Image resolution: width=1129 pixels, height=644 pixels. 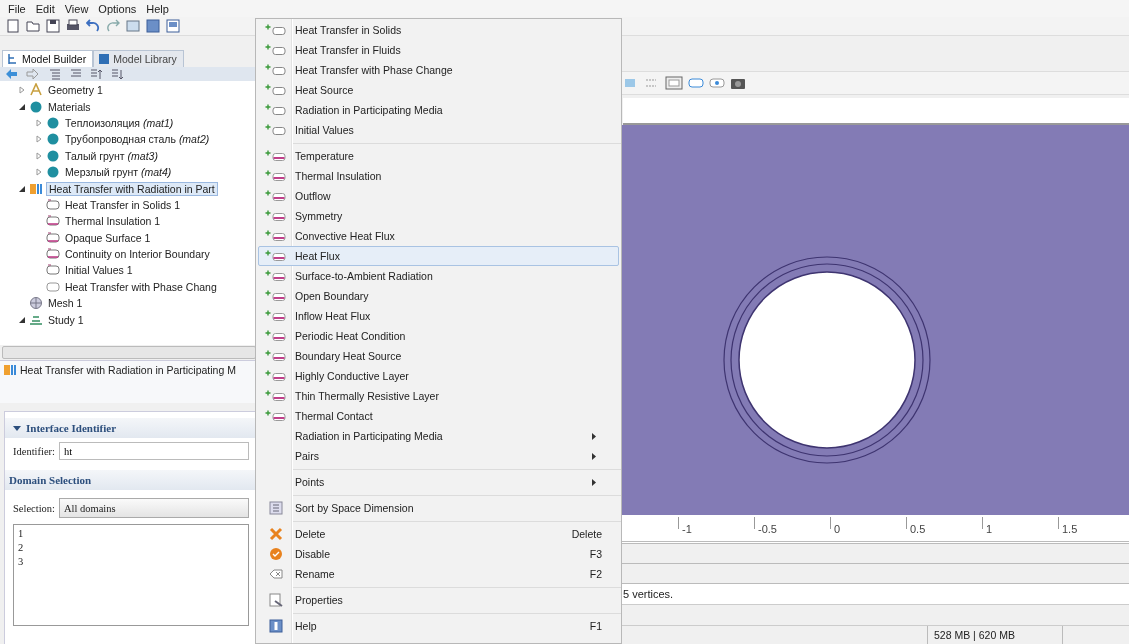 What do you see at coordinates (69, 106) in the screenshot?
I see `tree-item: Materials` at bounding box center [69, 106].